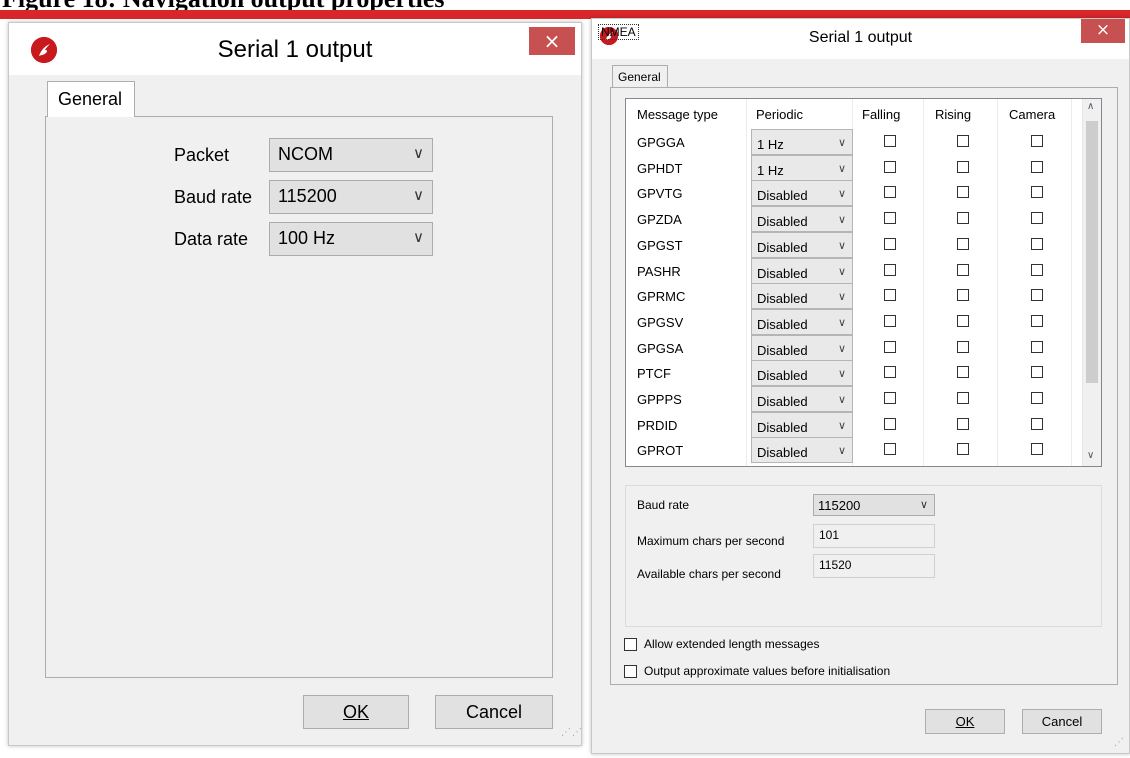 Image resolution: width=1130 pixels, height=758 pixels. I want to click on grid-scrollbar: ∧ ∨, so click(1091, 282).